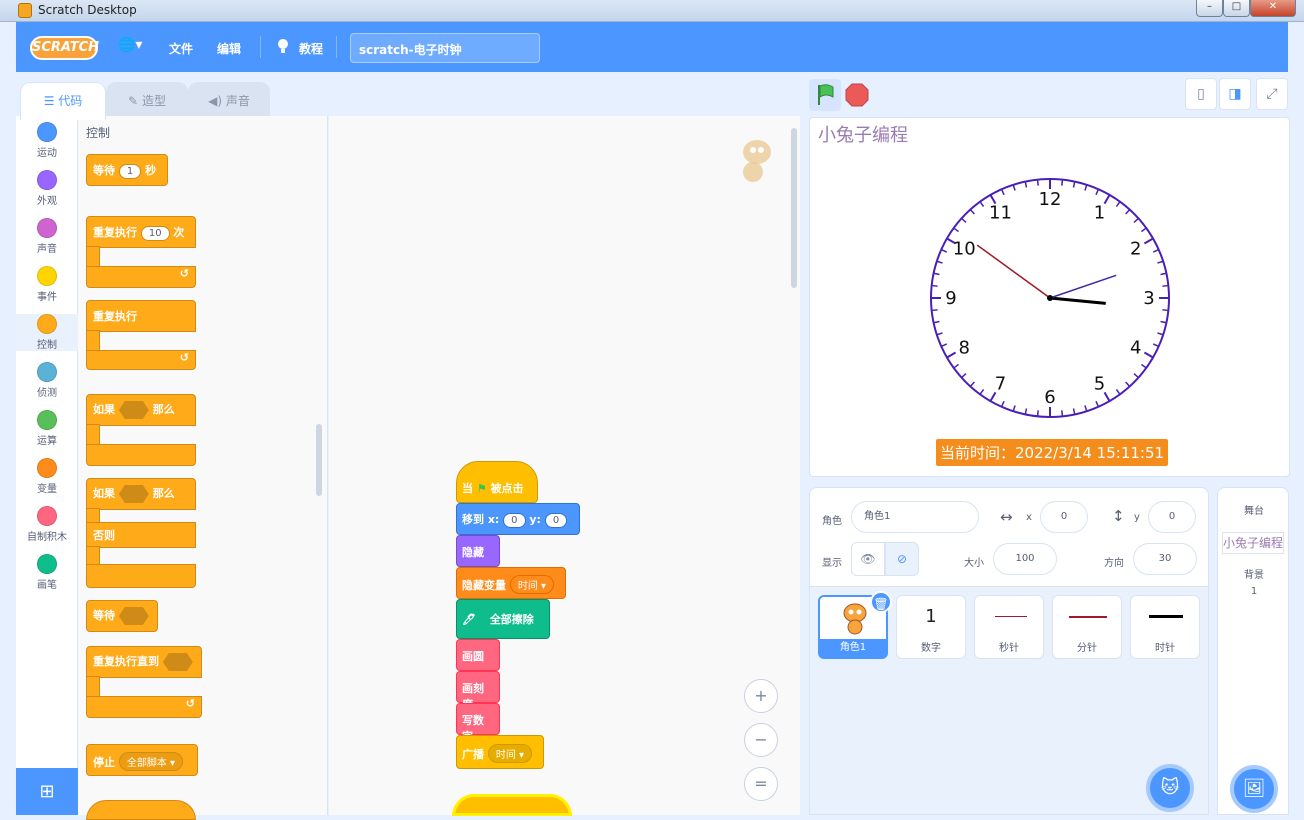 This screenshot has width=1304, height=820. I want to click on broadcast-dropdown: 时间 ▾, so click(510, 753).